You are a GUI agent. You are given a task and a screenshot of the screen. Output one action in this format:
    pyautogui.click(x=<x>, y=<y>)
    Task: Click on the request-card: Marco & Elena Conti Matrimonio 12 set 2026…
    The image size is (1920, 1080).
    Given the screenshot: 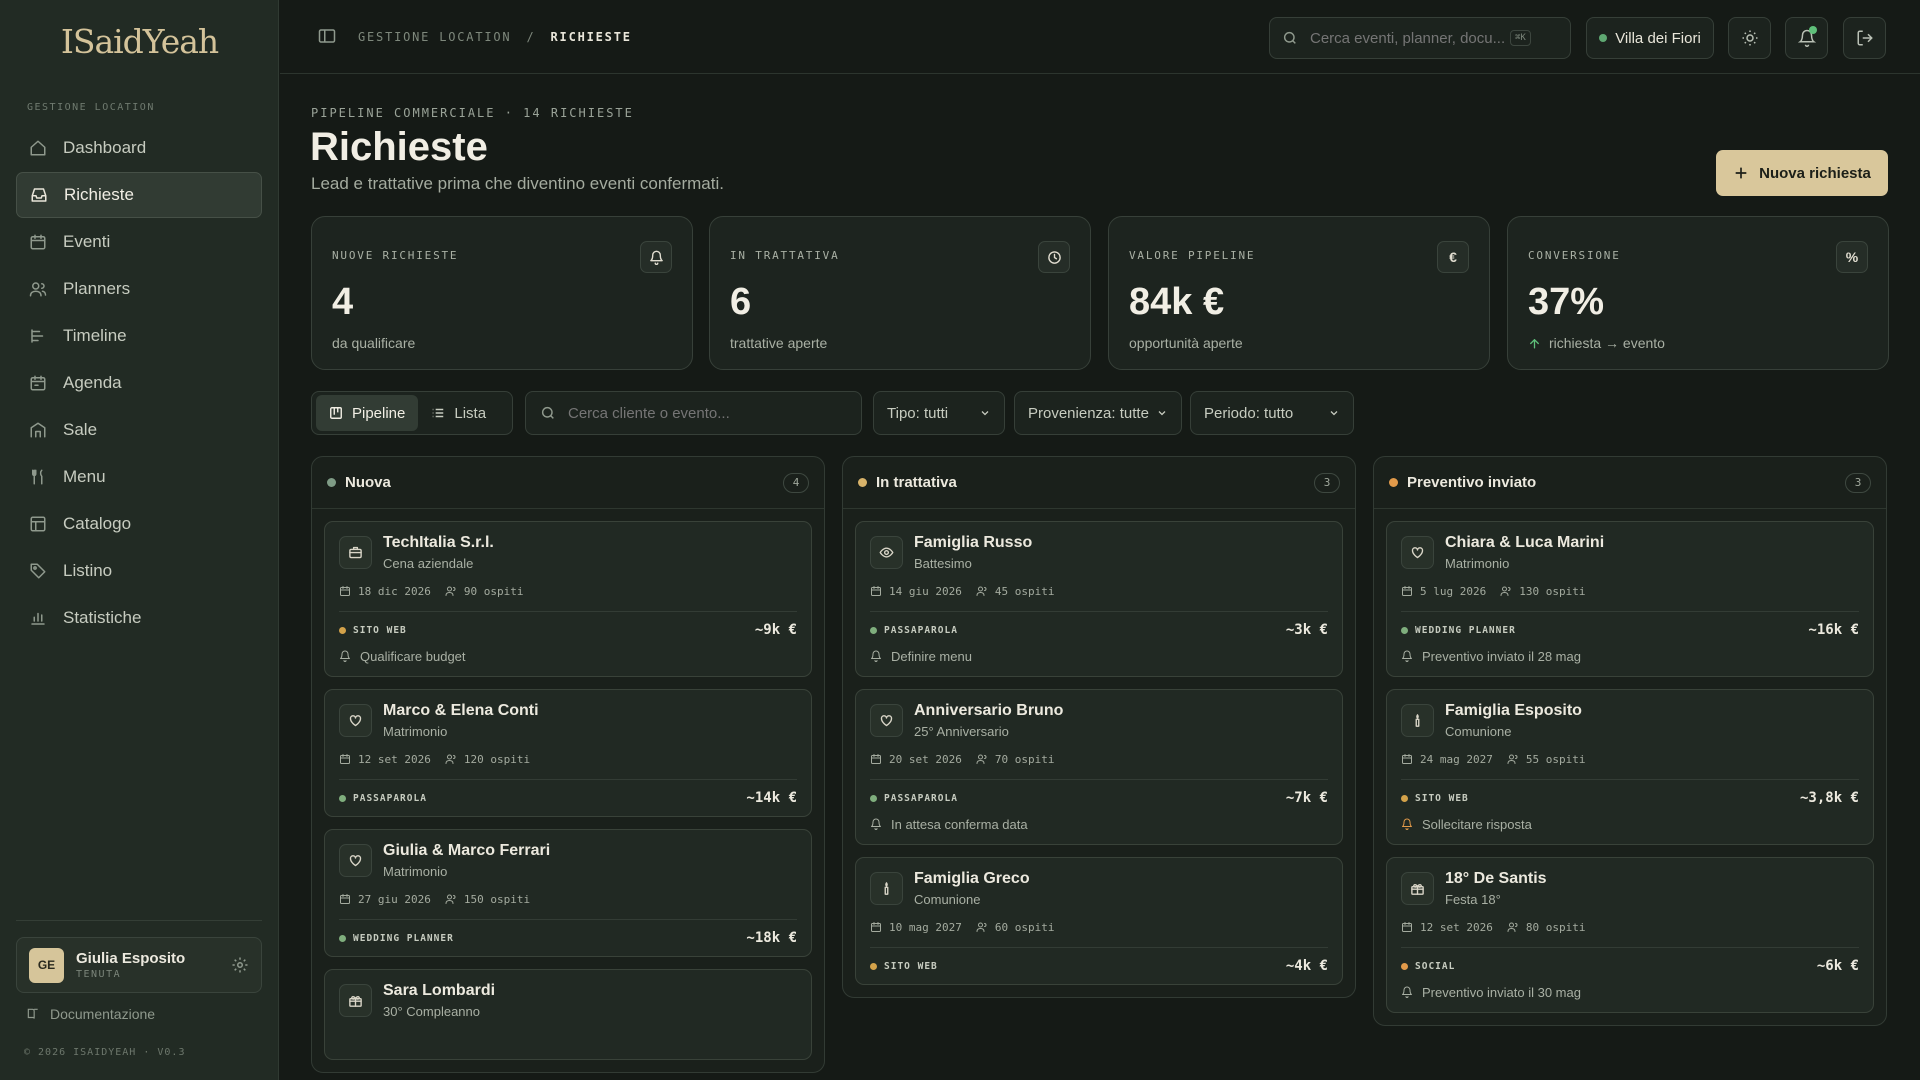 What is the action you would take?
    pyautogui.click(x=568, y=753)
    